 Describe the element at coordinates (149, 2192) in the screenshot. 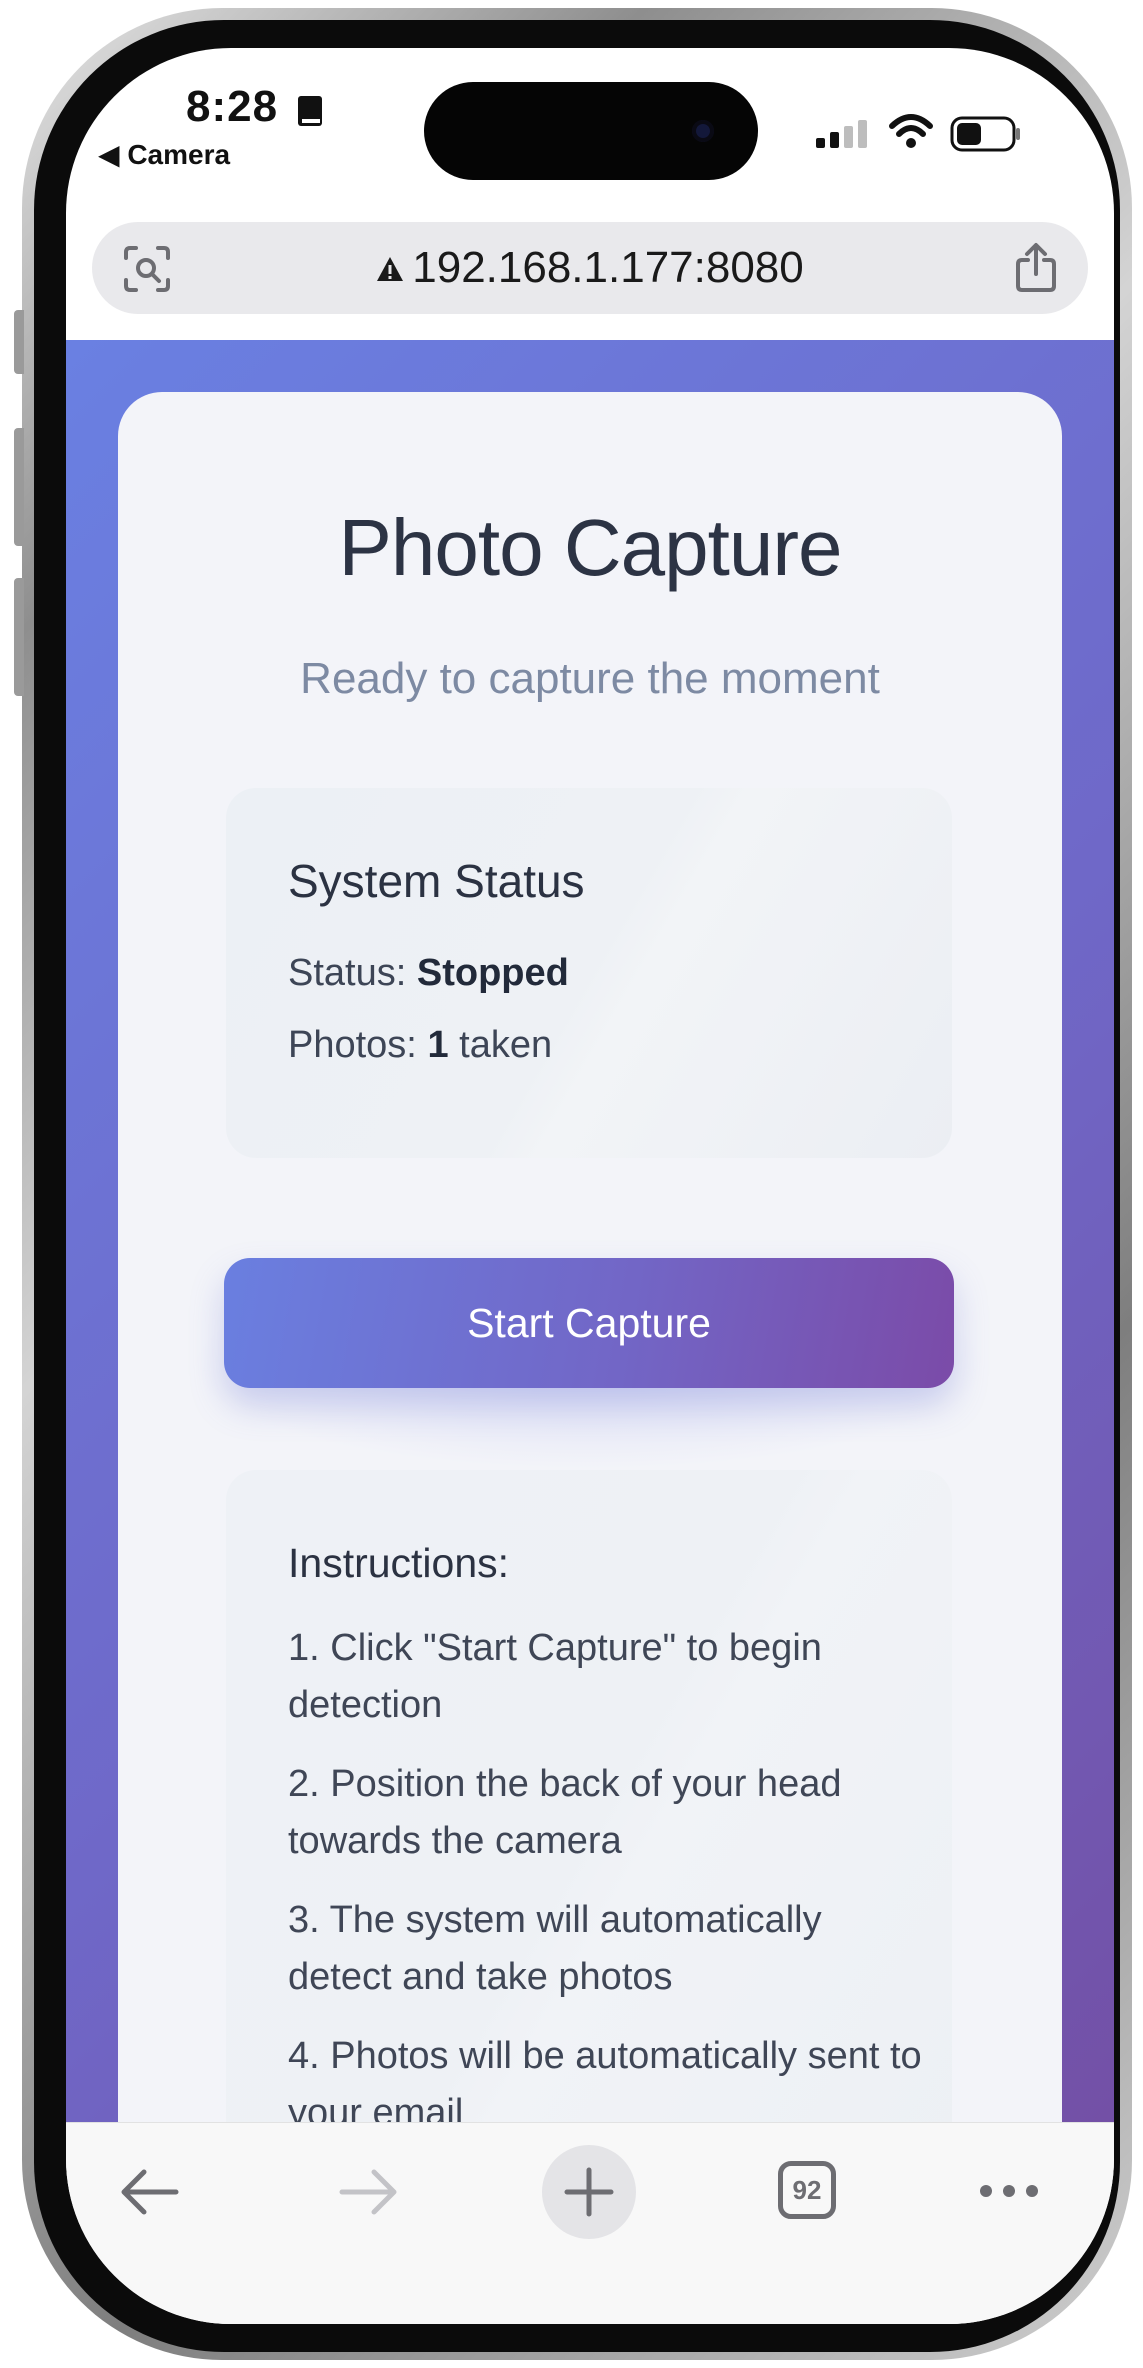

I see `arrow-left-icon` at that location.